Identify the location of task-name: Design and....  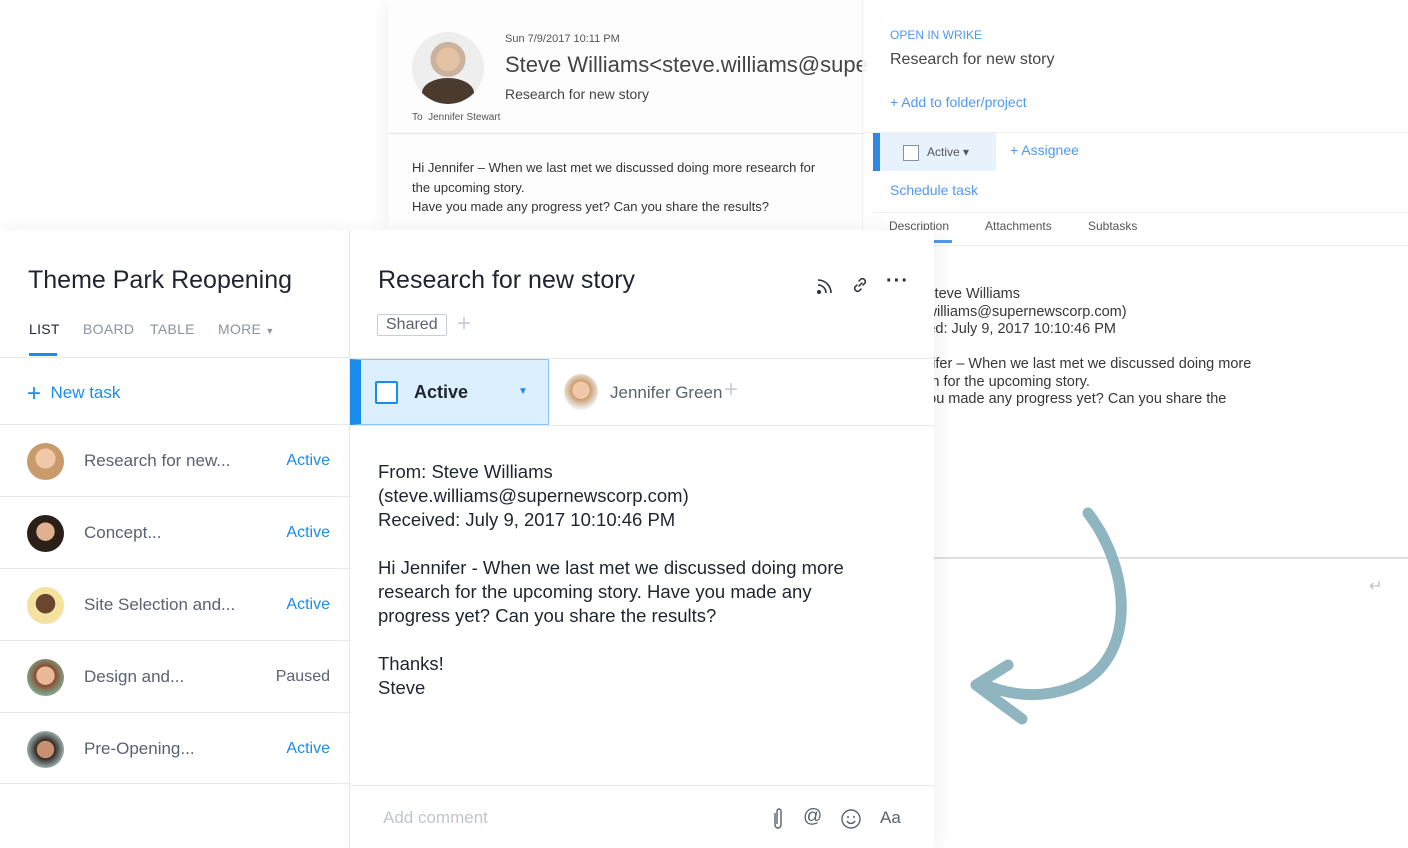
(134, 676).